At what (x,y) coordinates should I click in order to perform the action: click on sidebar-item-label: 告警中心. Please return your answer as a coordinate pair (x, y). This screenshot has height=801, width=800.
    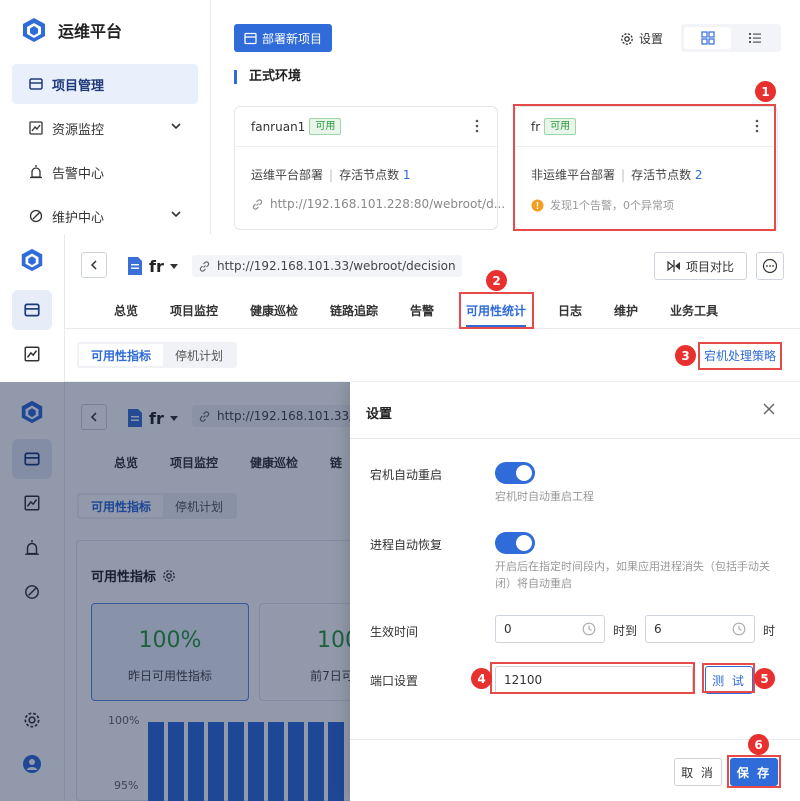
    Looking at the image, I should click on (78, 174).